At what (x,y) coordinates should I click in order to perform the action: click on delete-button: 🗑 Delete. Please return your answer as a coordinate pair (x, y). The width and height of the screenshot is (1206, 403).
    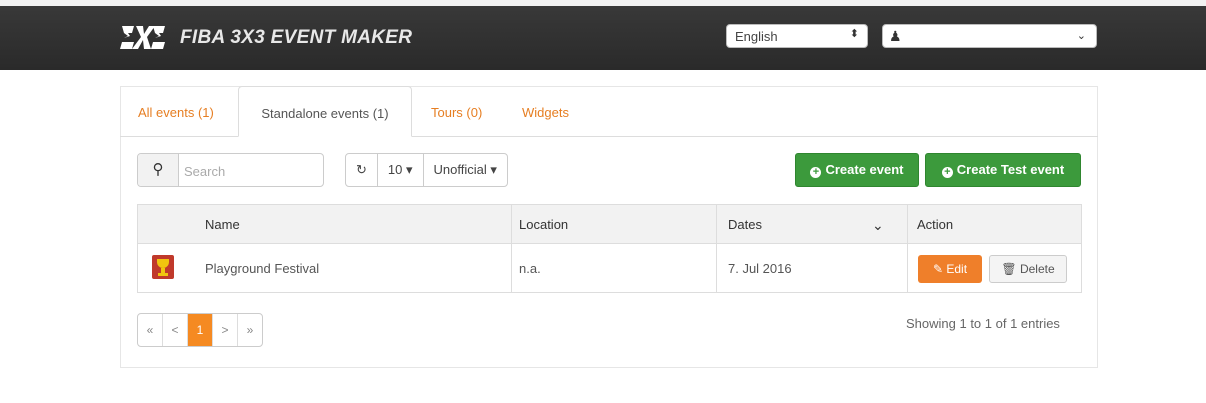
    Looking at the image, I should click on (1028, 269).